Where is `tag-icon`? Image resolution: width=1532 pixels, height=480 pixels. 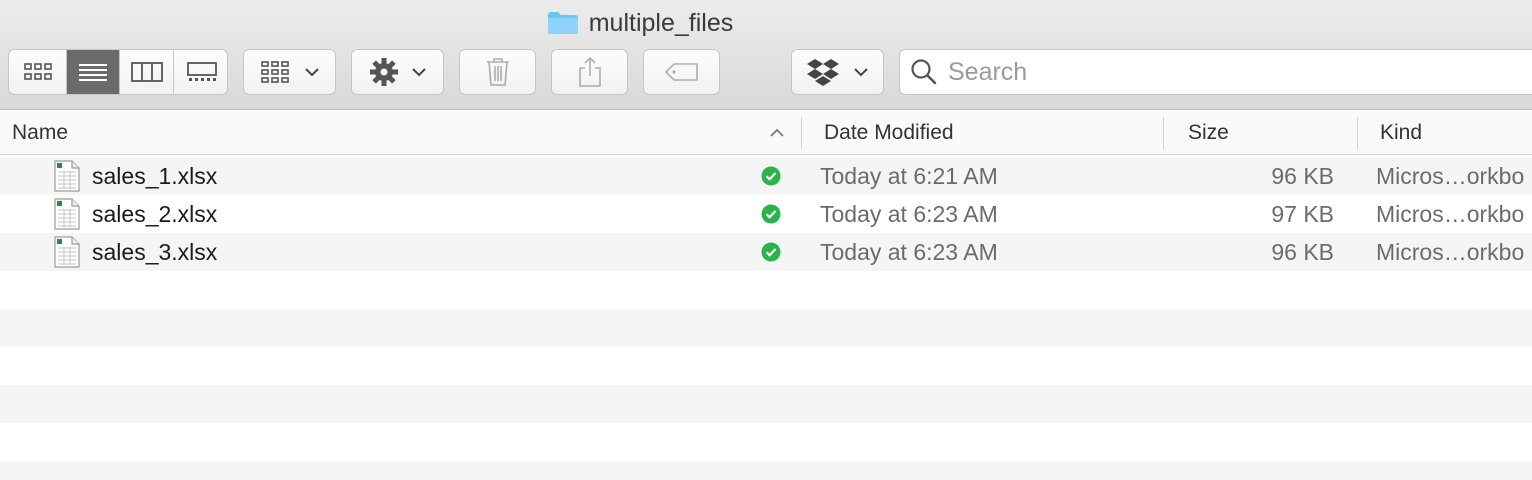 tag-icon is located at coordinates (681, 72).